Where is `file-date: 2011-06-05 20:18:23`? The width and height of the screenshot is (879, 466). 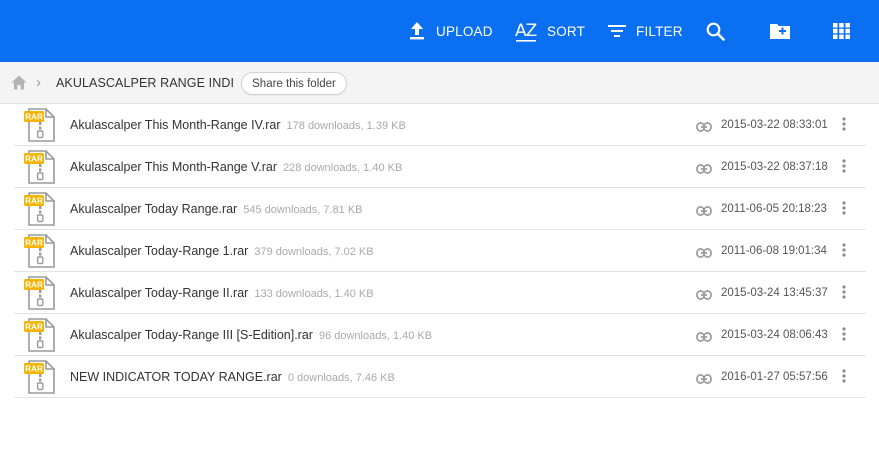
file-date: 2011-06-05 20:18:23 is located at coordinates (774, 209).